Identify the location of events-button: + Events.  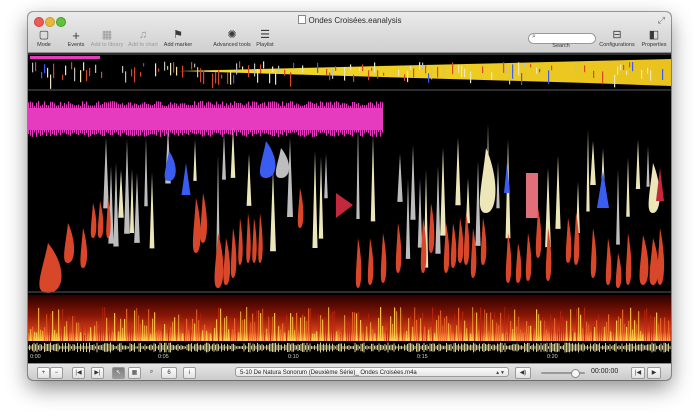
(76, 40).